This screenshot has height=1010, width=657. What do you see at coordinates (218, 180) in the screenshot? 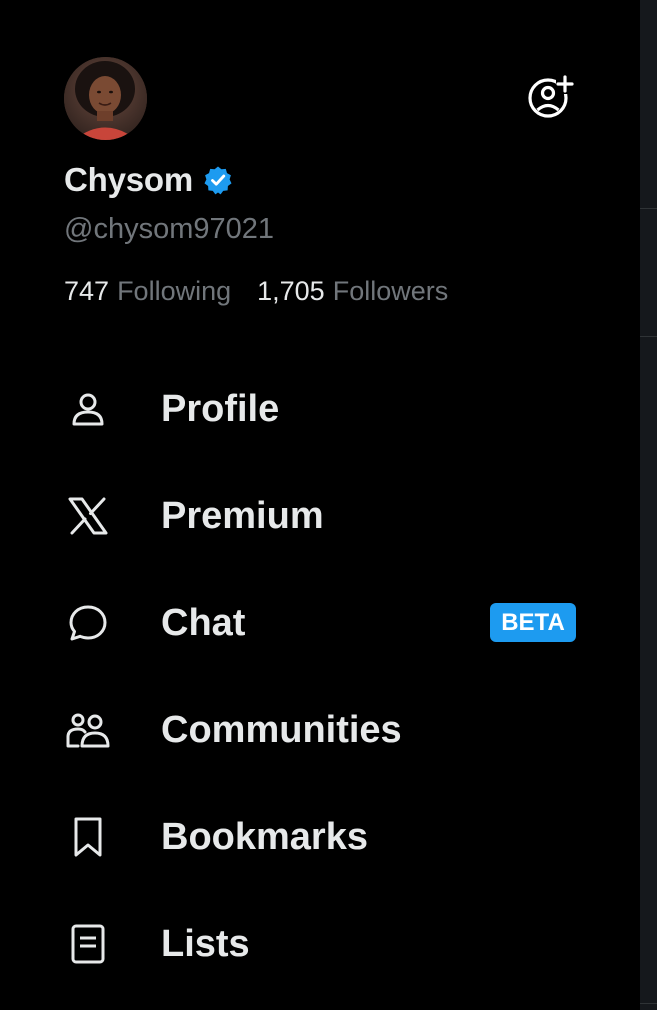
I see `verified-badge-icon` at bounding box center [218, 180].